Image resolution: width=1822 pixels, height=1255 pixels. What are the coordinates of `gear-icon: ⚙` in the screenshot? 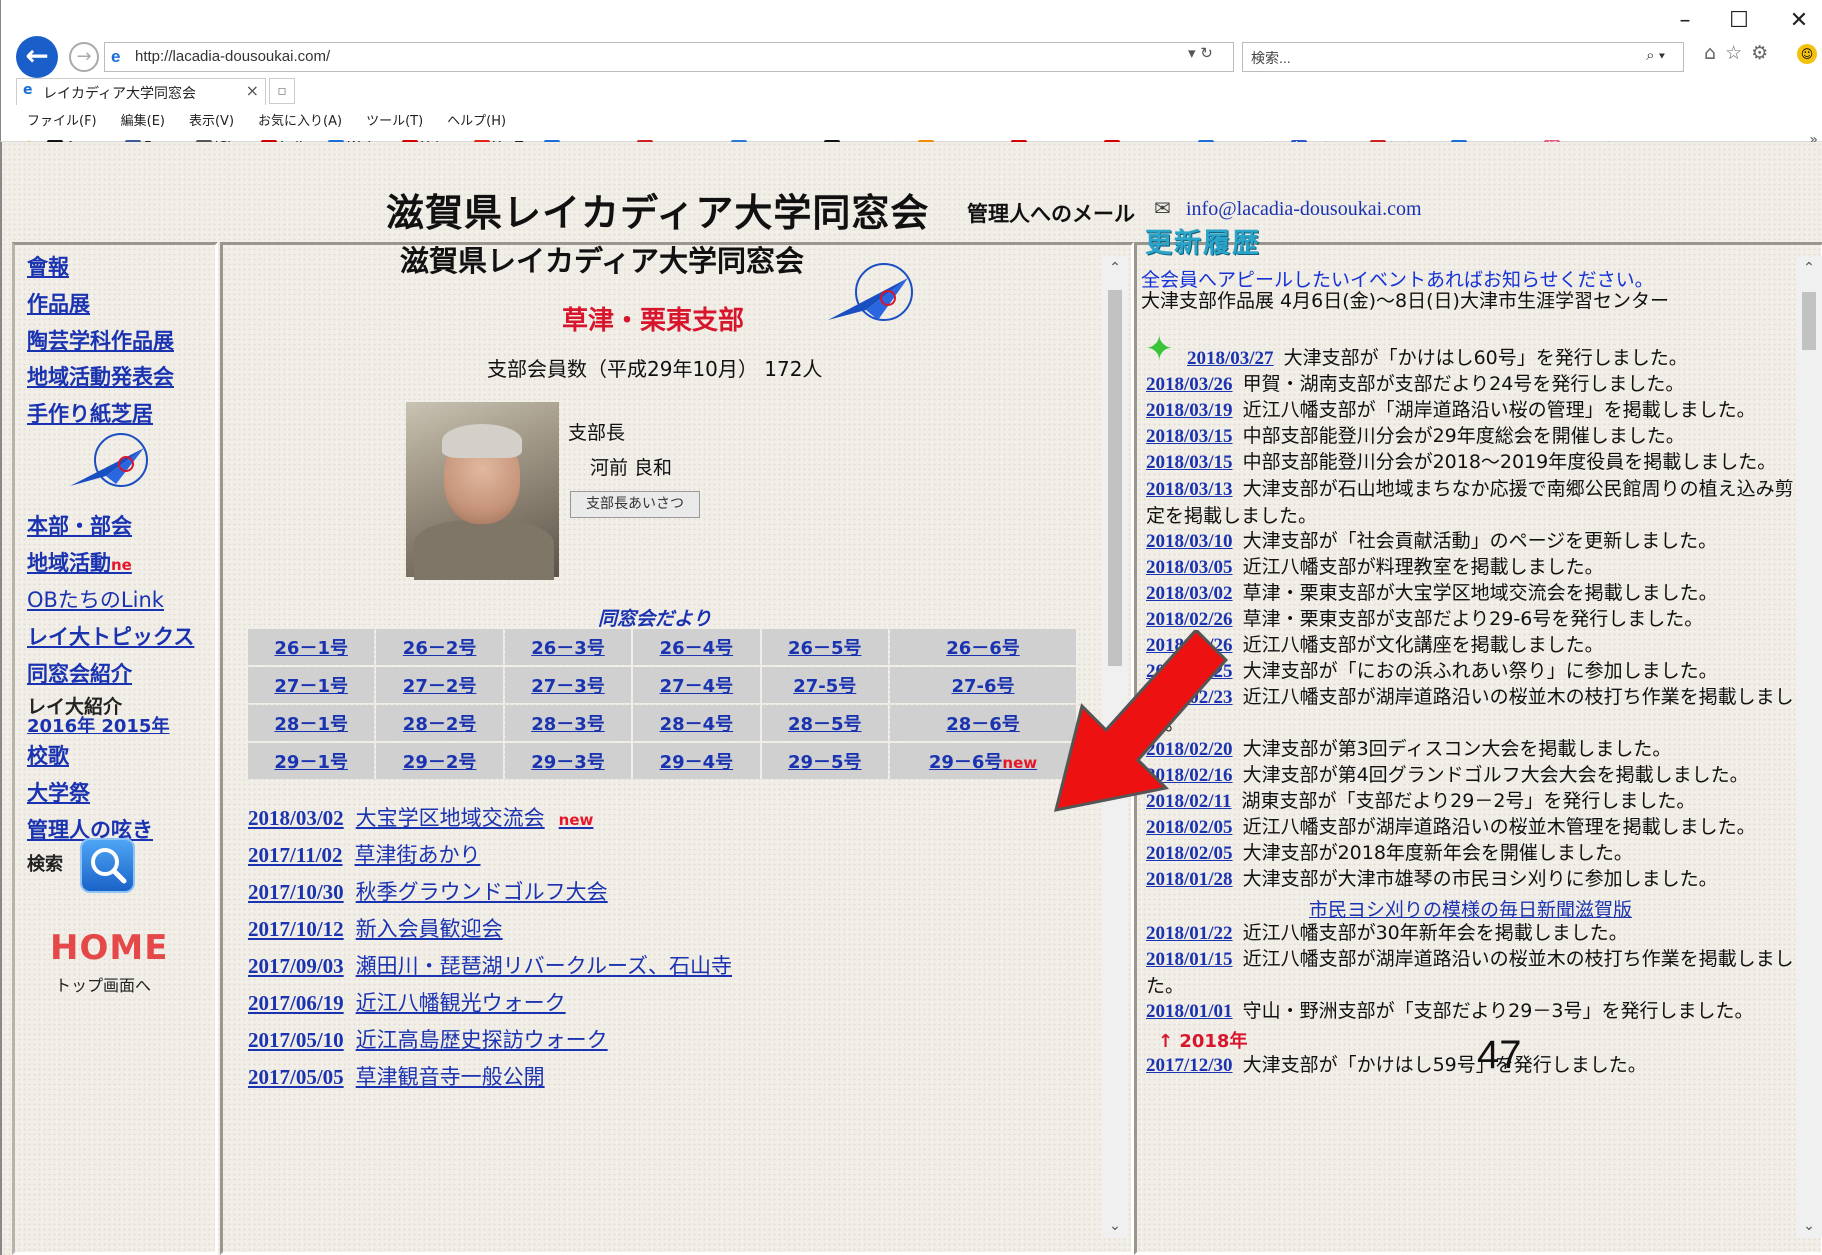 It's located at (1764, 53).